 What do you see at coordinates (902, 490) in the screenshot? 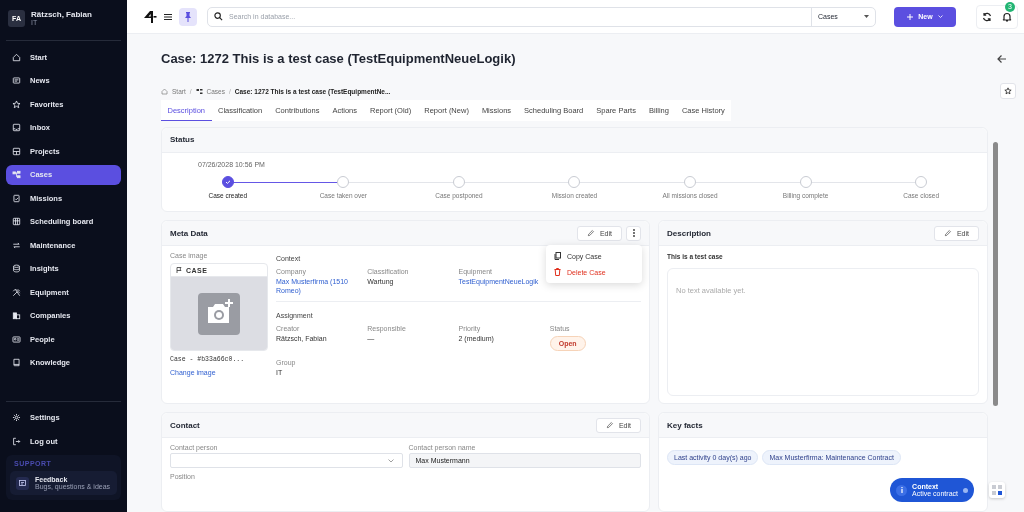
I see `info-icon` at bounding box center [902, 490].